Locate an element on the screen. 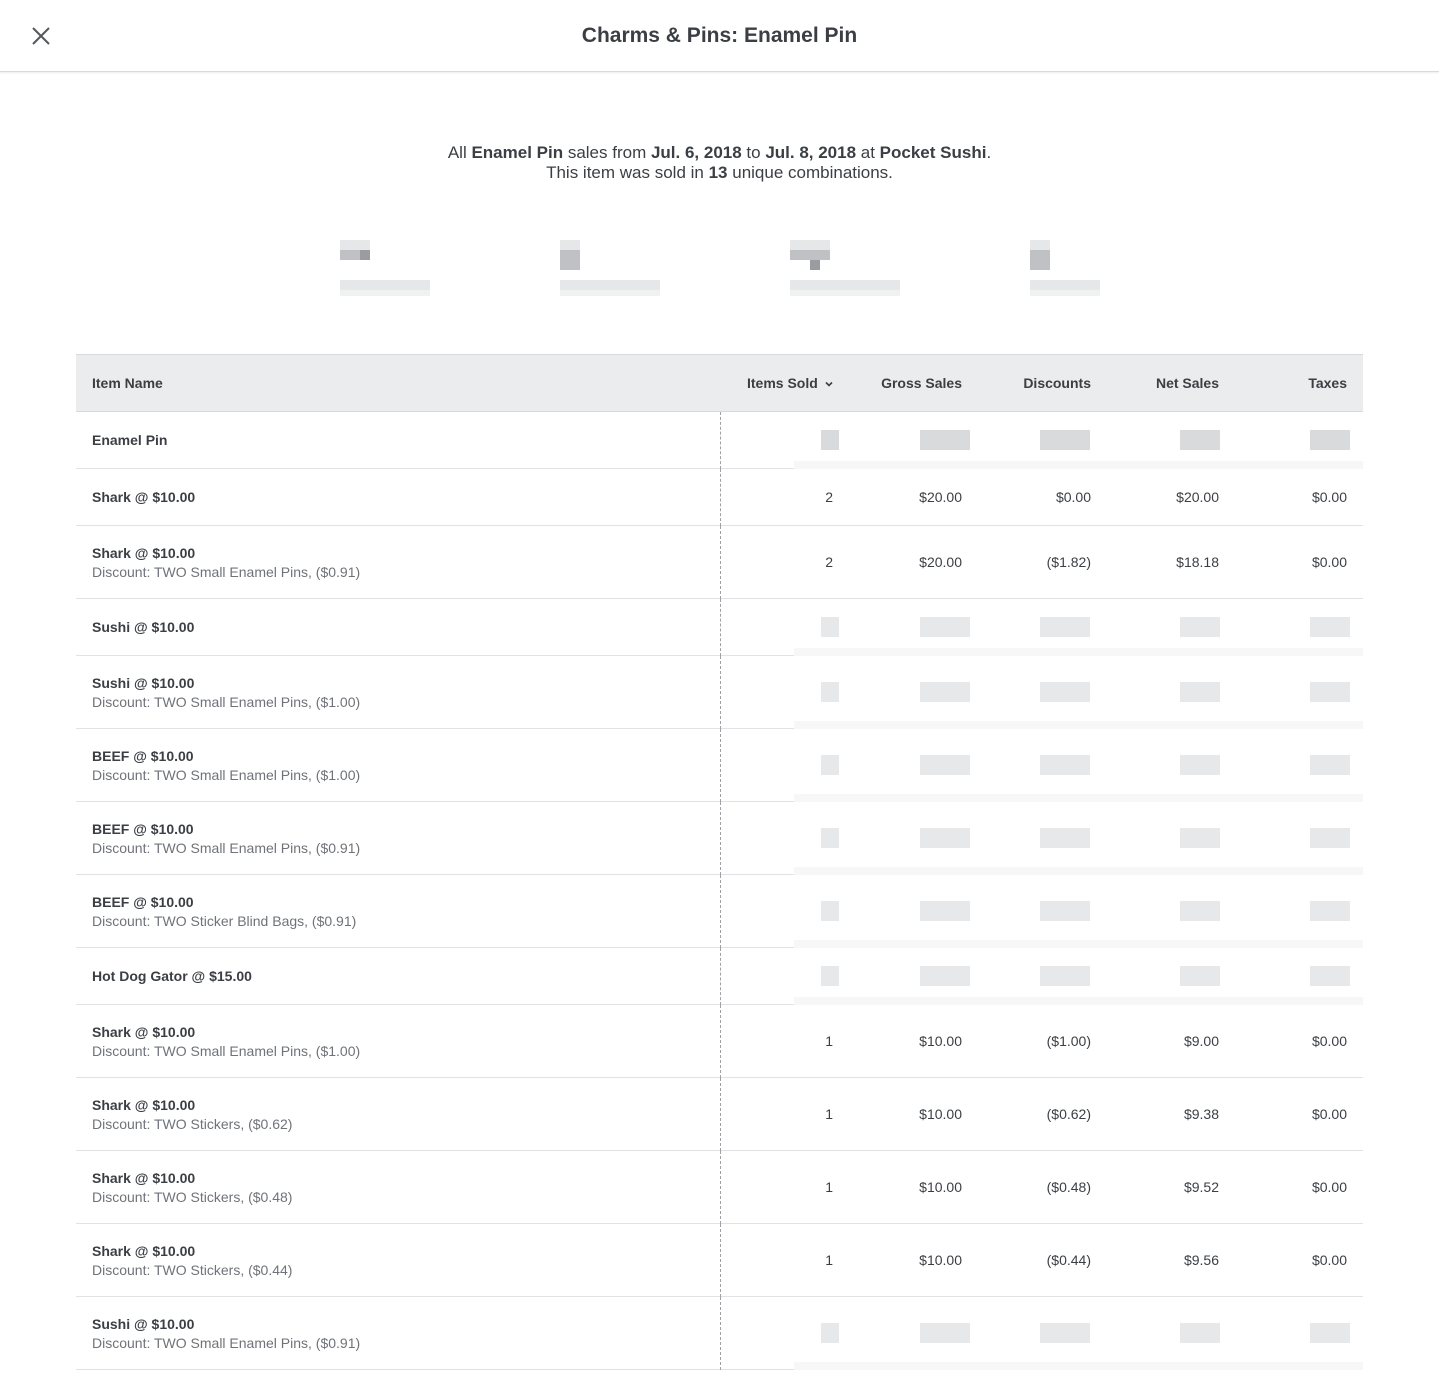 The height and width of the screenshot is (1386, 1439). column-header-item-name: Item Name is located at coordinates (127, 383).